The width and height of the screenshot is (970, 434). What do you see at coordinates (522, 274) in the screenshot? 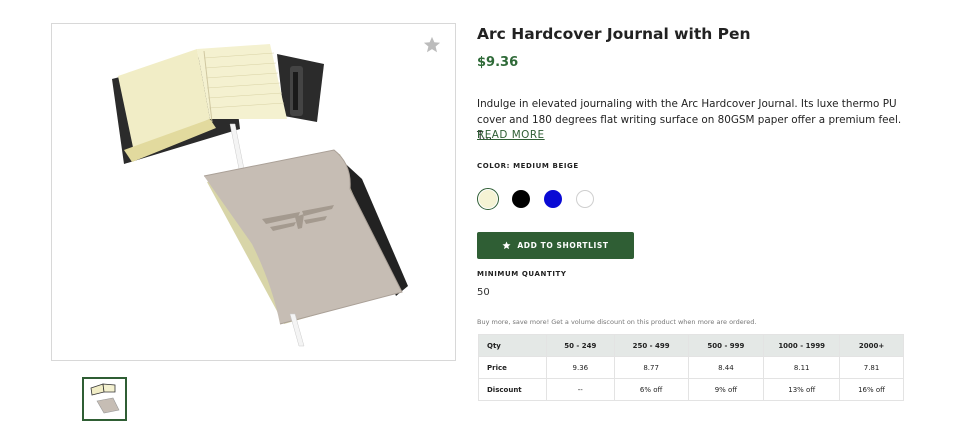
I see `minimum-quantity-label: MINIMUM QUANTITY` at bounding box center [522, 274].